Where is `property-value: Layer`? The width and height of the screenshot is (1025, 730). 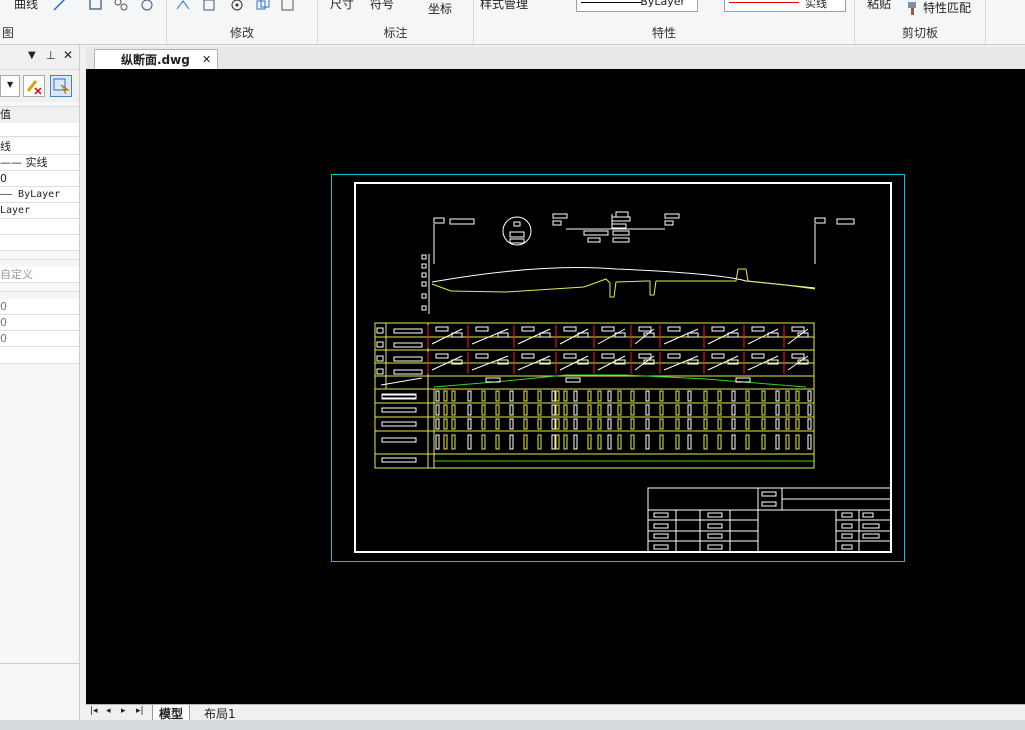 property-value: Layer is located at coordinates (39, 211).